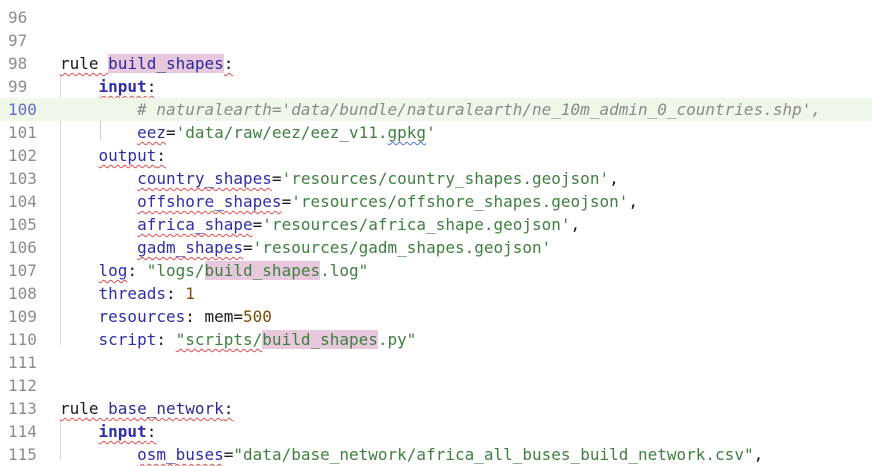 This screenshot has width=872, height=466. What do you see at coordinates (436, 155) in the screenshot?
I see `code-line: 102 output:` at bounding box center [436, 155].